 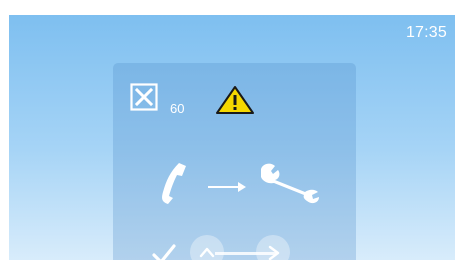 I want to click on arrow-right-icon, so click(x=227, y=187).